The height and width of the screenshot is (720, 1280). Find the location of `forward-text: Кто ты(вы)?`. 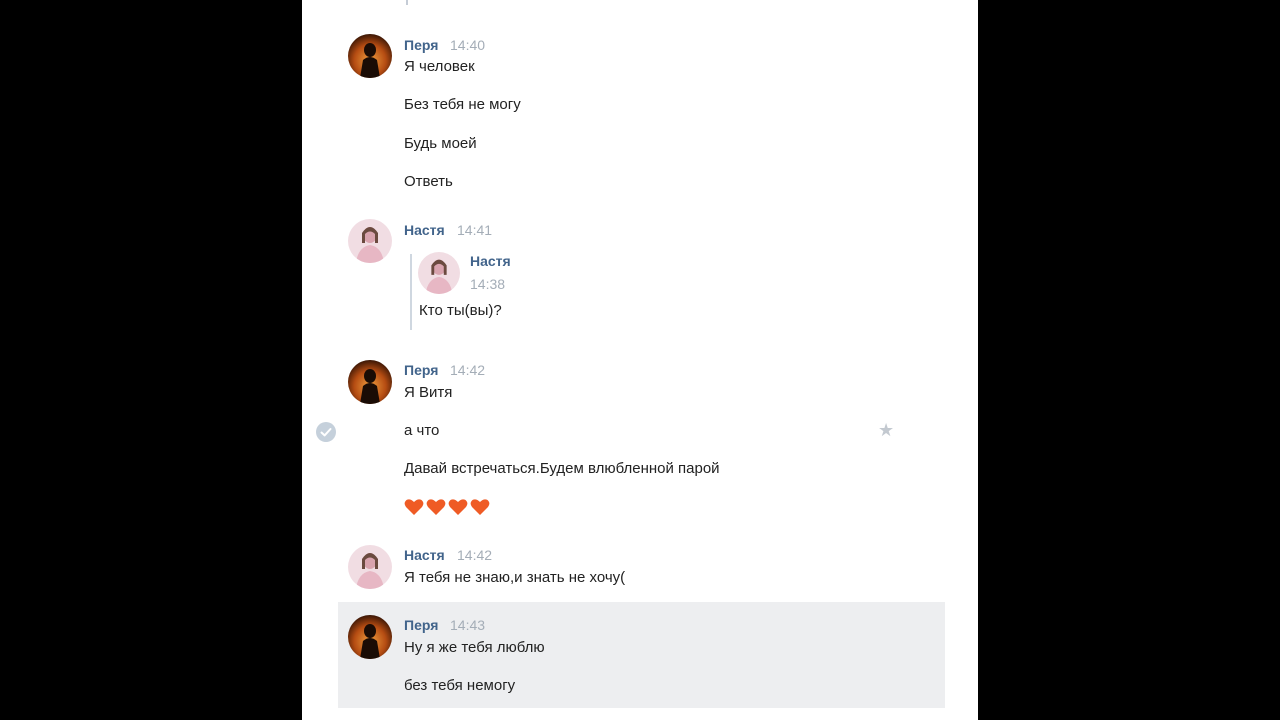

forward-text: Кто ты(вы)? is located at coordinates (460, 310).